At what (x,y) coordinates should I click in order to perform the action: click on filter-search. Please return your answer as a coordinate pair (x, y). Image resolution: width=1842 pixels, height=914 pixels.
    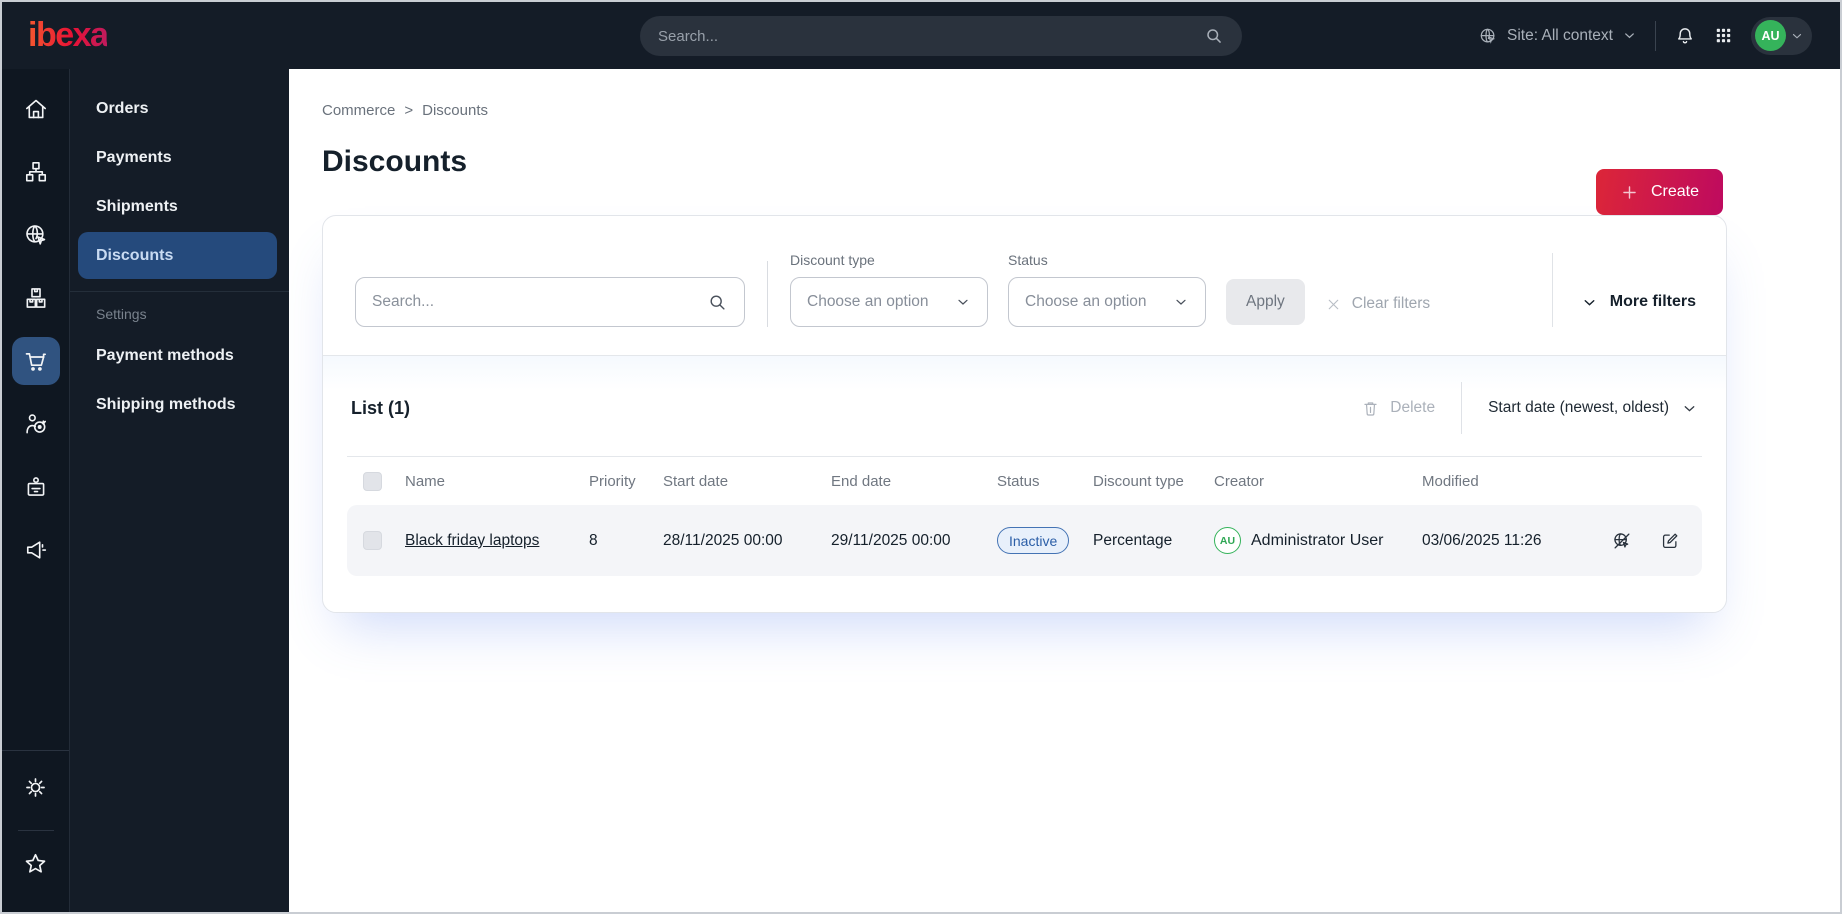
    Looking at the image, I should click on (550, 302).